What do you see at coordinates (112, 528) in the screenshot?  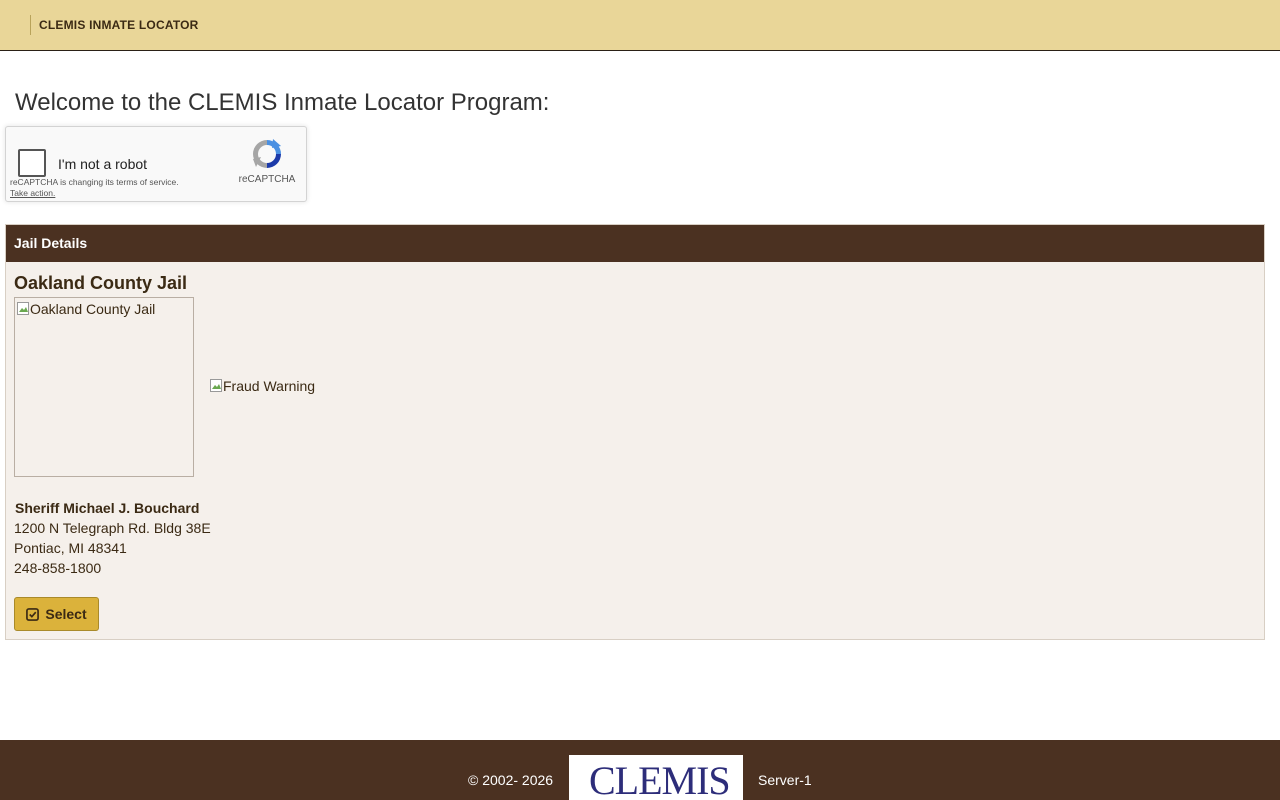 I see `address-line-1: 1200 N Telegraph Rd. Bldg 38E` at bounding box center [112, 528].